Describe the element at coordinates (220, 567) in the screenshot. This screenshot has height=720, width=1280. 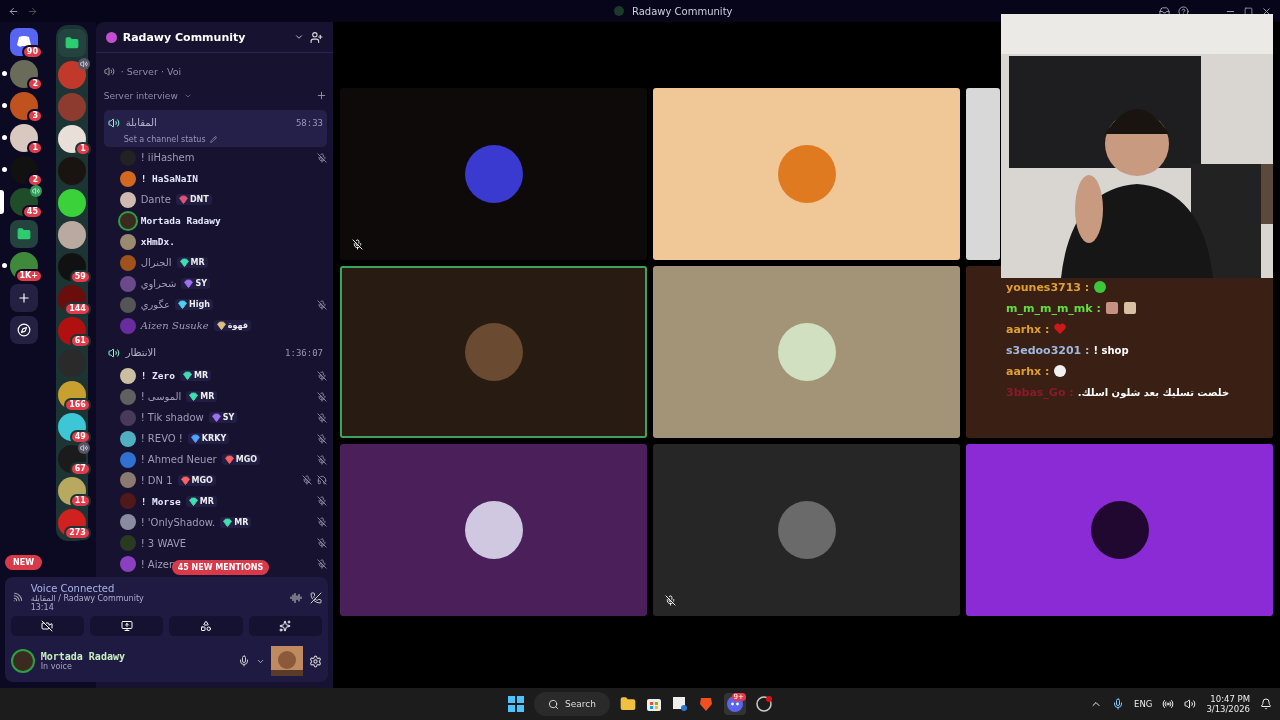
I see `mentions-badge: 45 NEW MENTIONS` at that location.